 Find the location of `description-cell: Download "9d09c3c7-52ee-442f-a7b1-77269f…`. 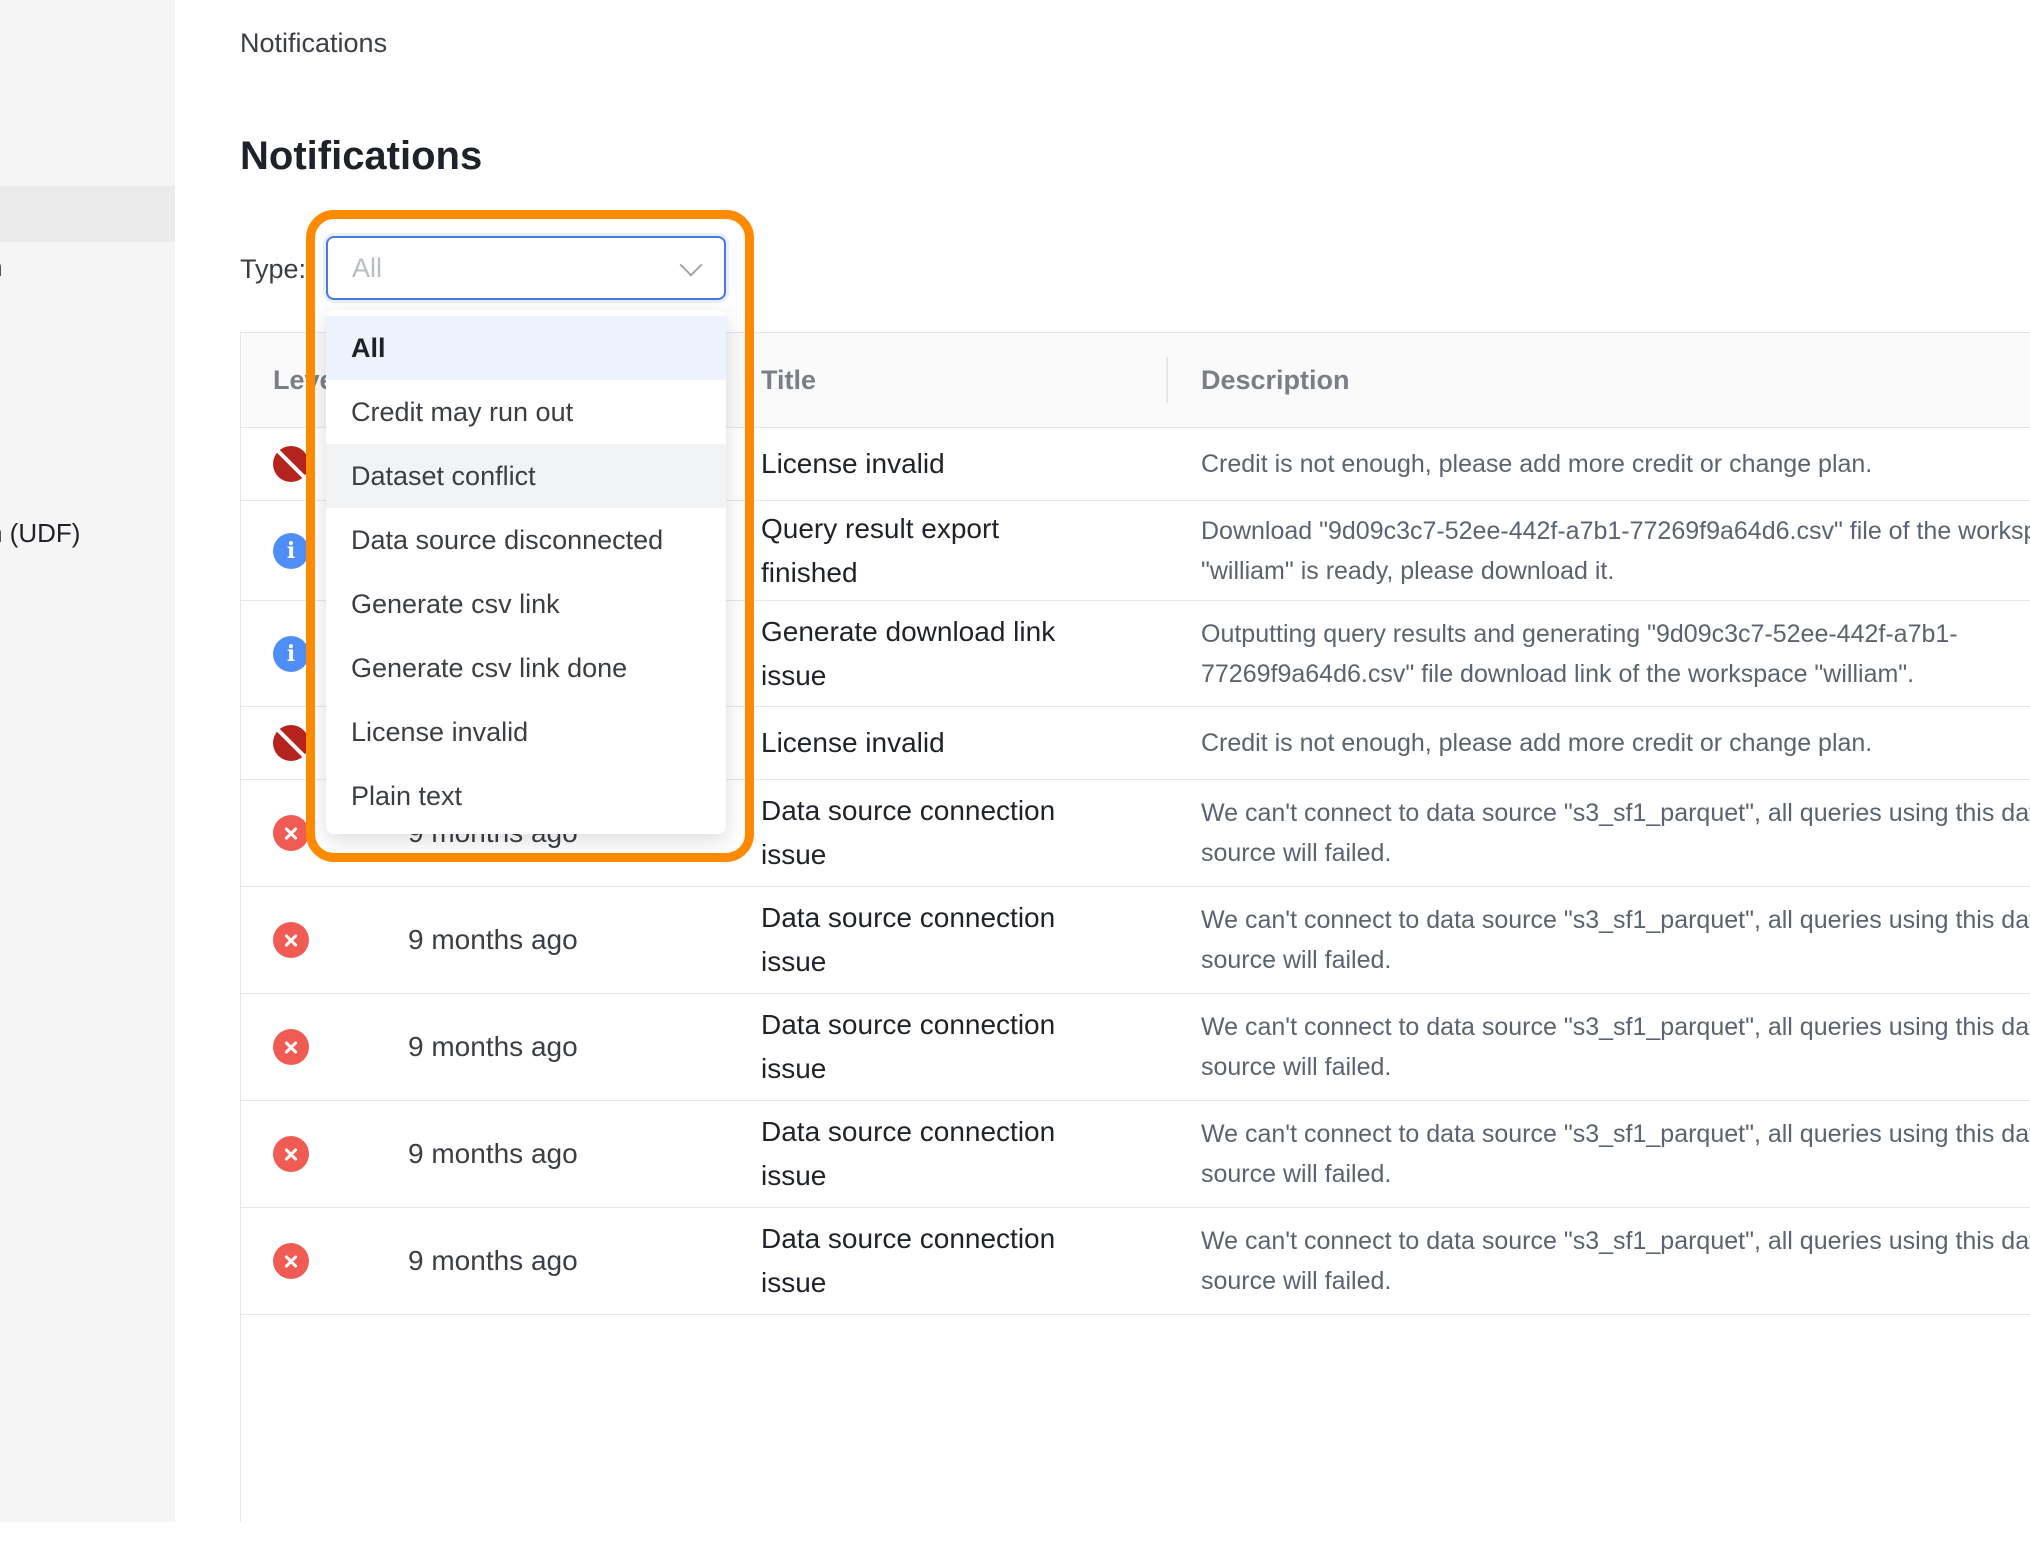

description-cell: Download "9d09c3c7-52ee-442f-a7b1-77269f… is located at coordinates (1615, 550).